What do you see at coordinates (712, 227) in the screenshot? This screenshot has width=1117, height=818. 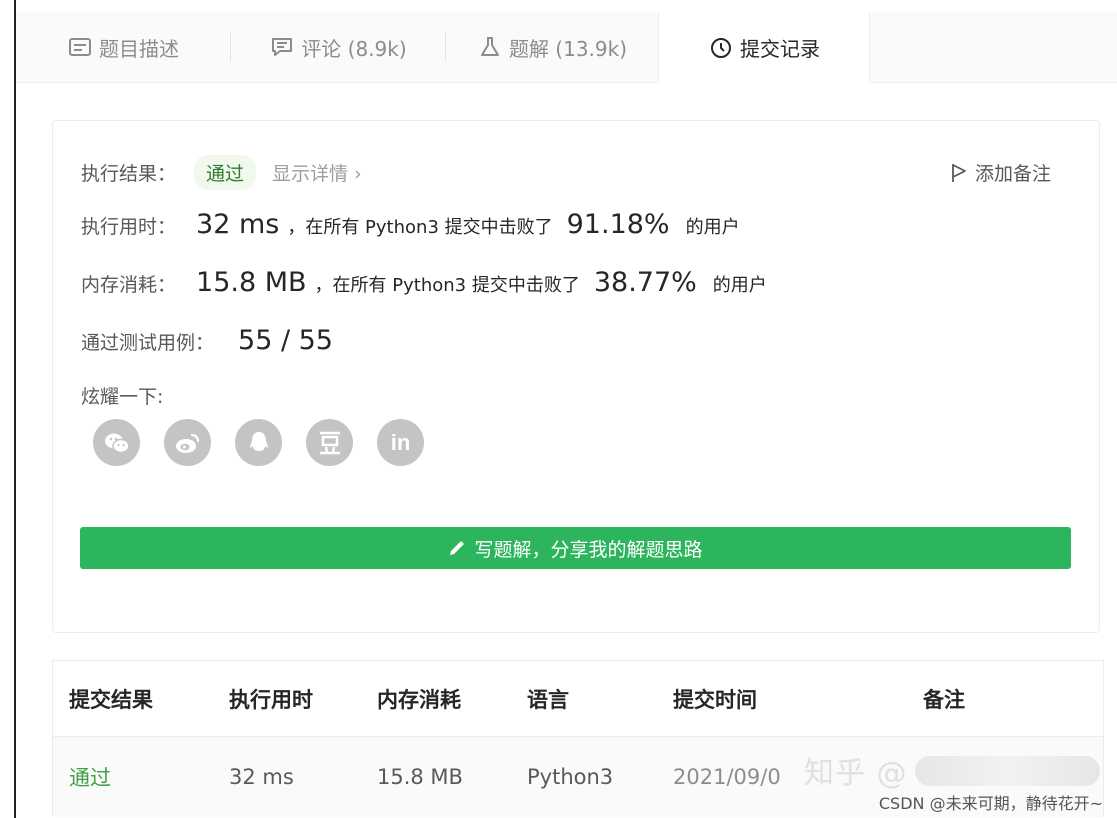 I see `runtime-users: 的用户` at bounding box center [712, 227].